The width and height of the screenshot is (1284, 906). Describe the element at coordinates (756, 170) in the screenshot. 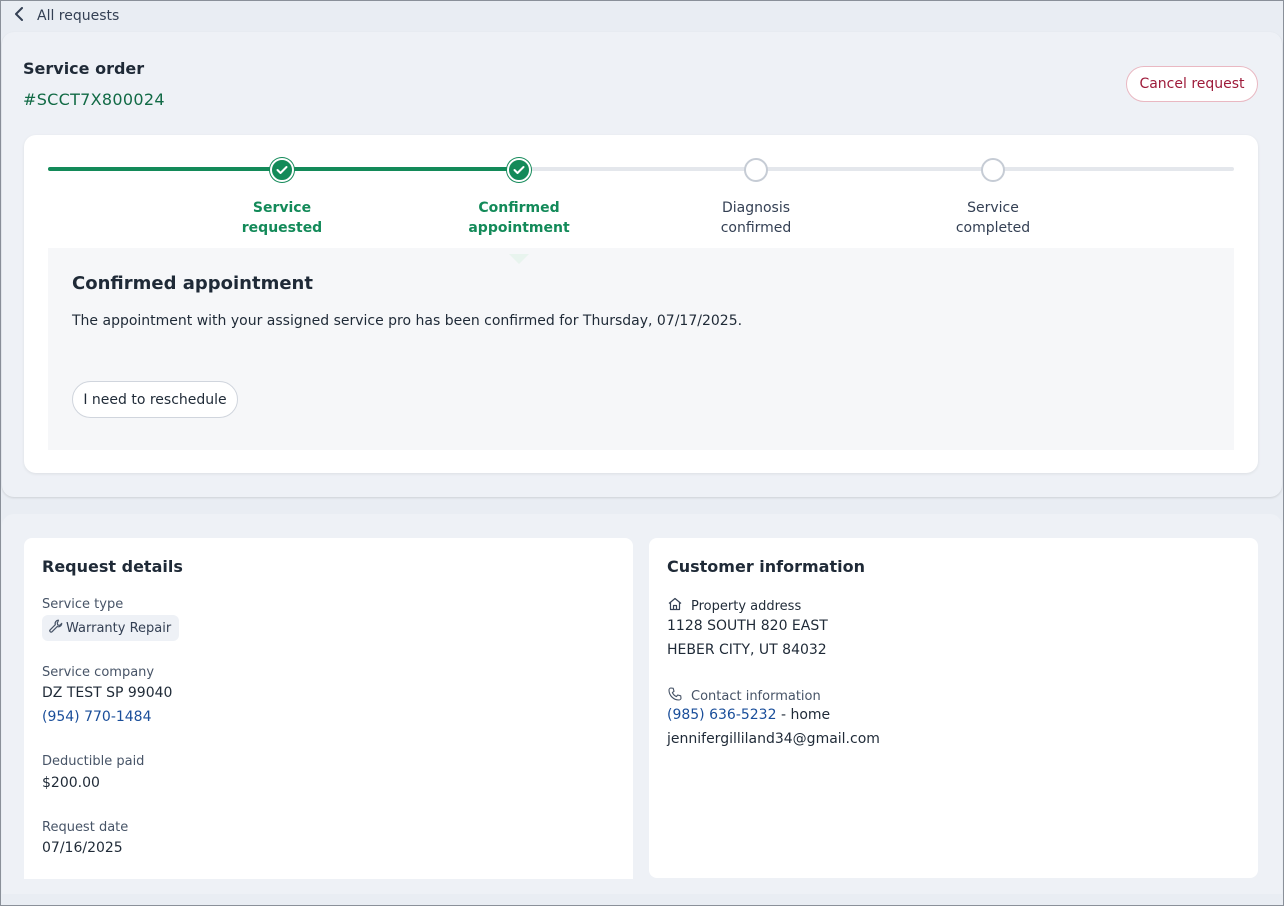

I see `step-diagnosis-confirmed-circle-icon` at that location.